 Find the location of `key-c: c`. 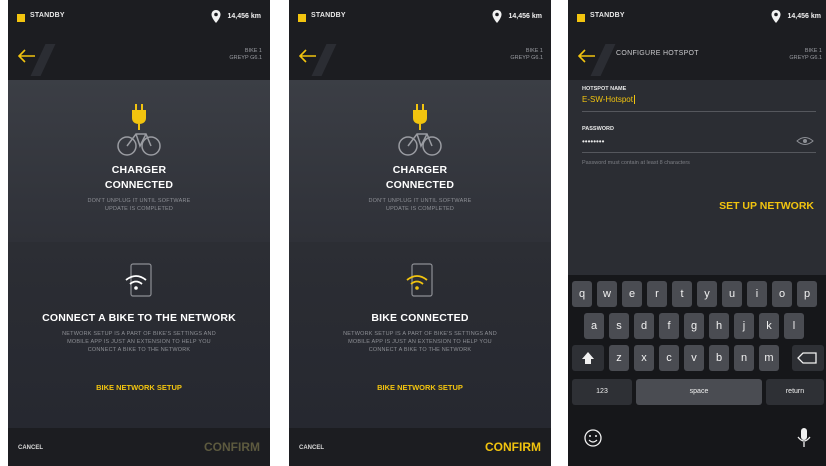

key-c: c is located at coordinates (669, 358).